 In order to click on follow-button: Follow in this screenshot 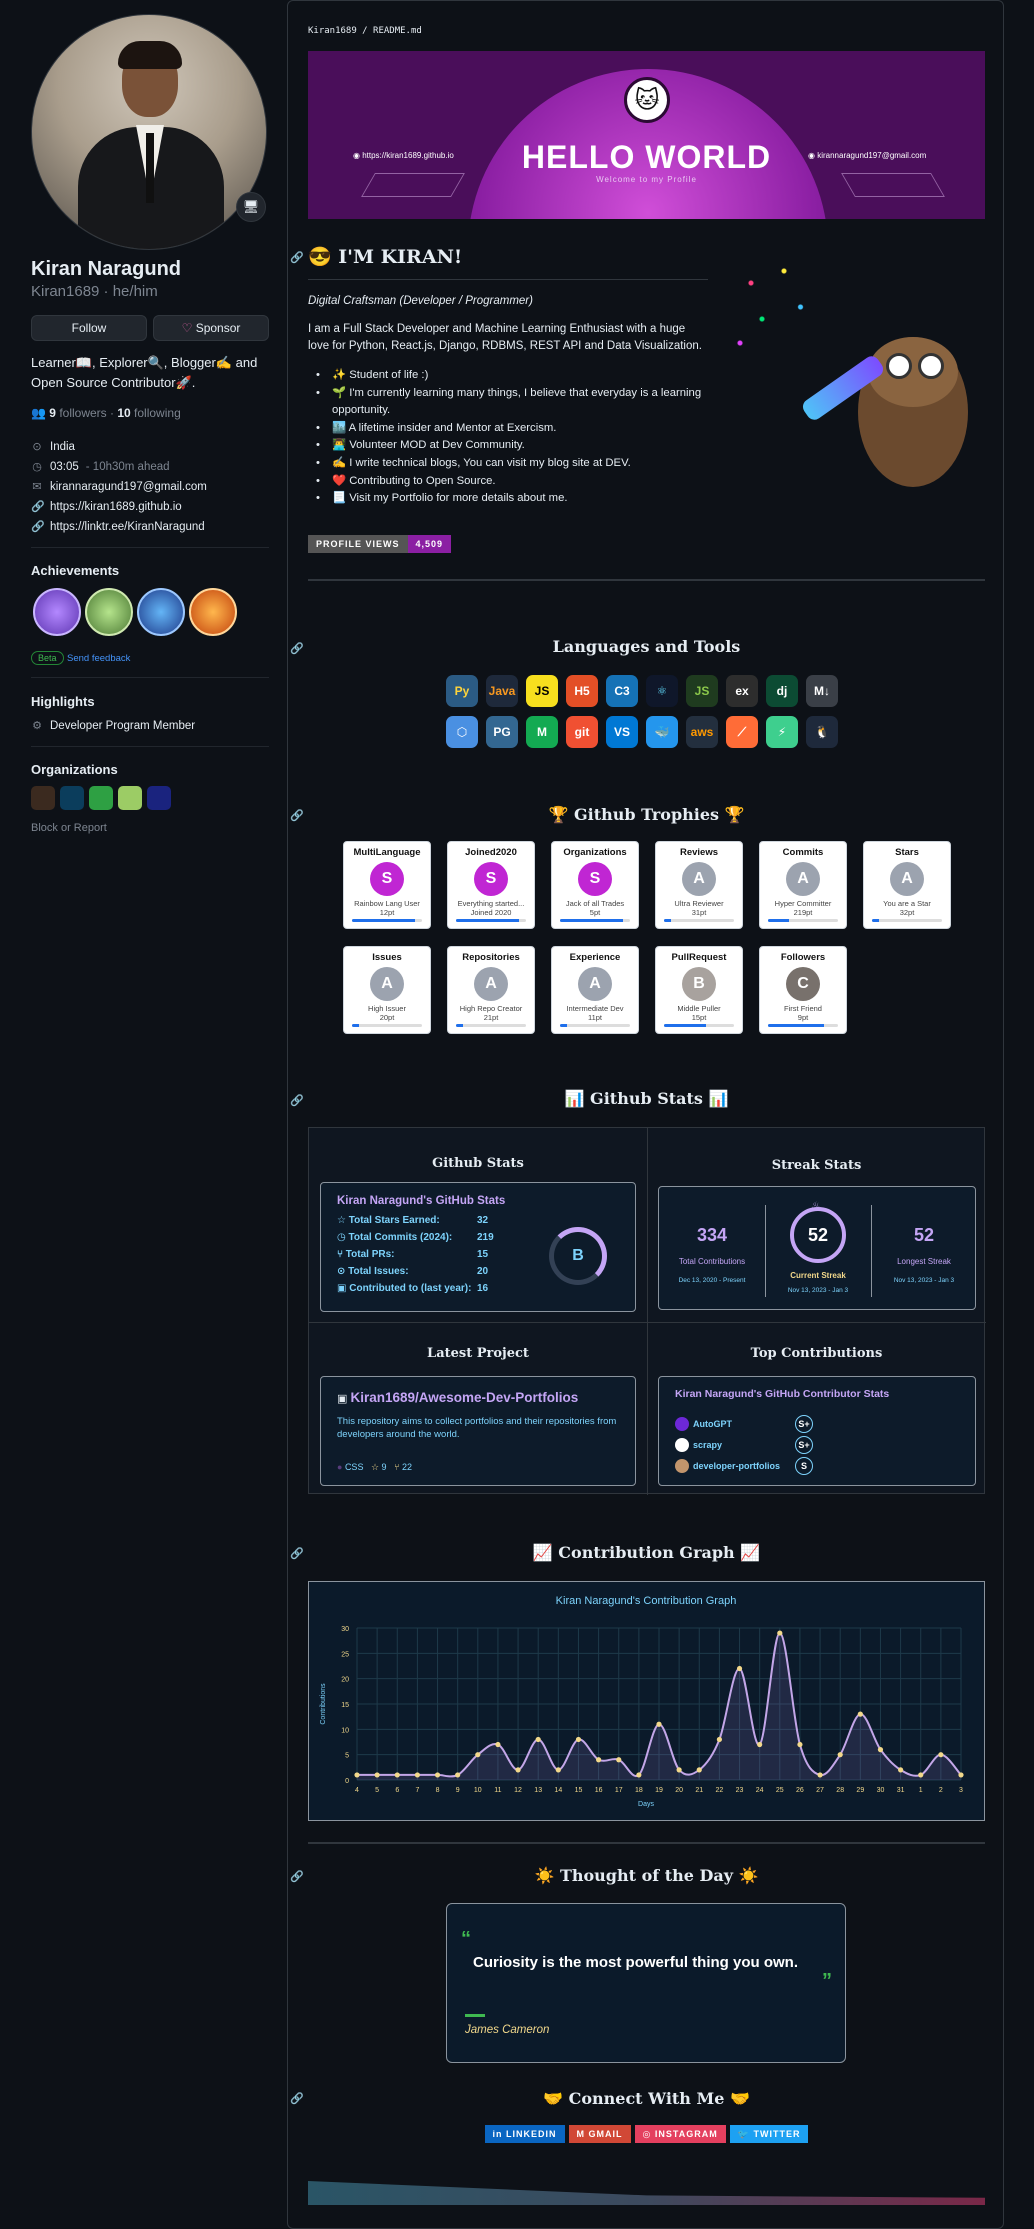, I will do `click(89, 328)`.